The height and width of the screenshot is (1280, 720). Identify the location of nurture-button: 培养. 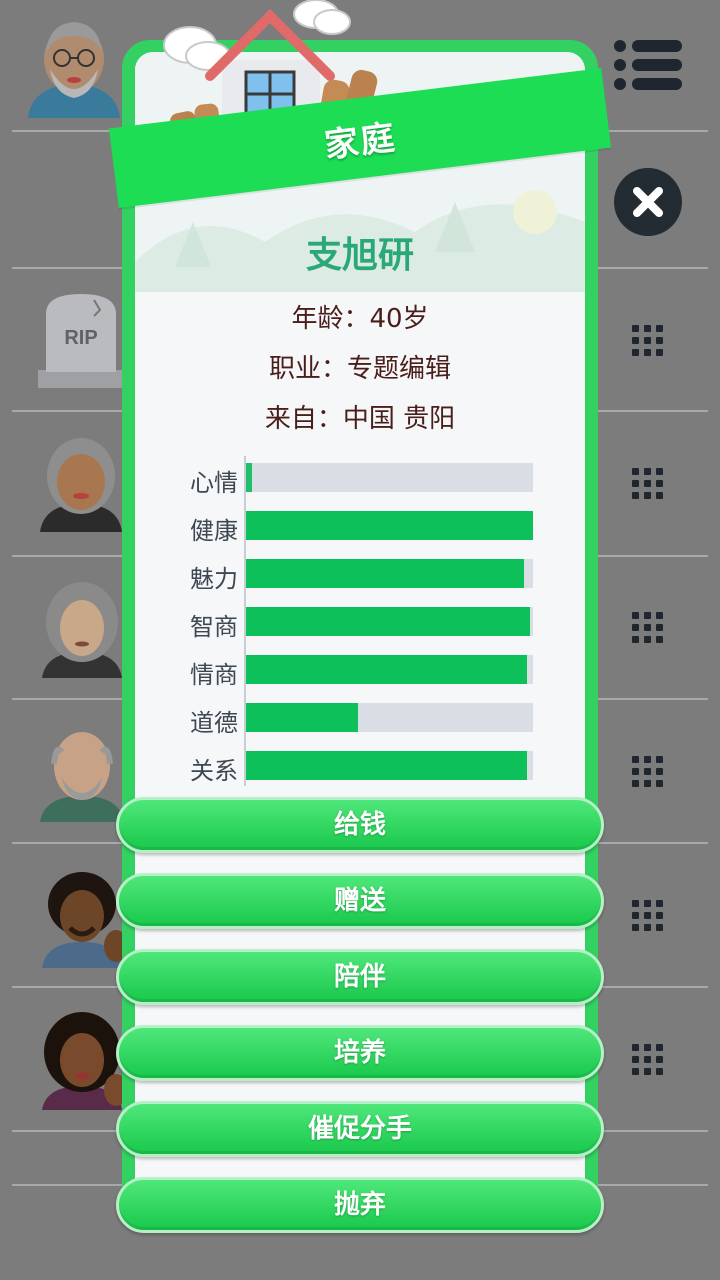
(360, 1053).